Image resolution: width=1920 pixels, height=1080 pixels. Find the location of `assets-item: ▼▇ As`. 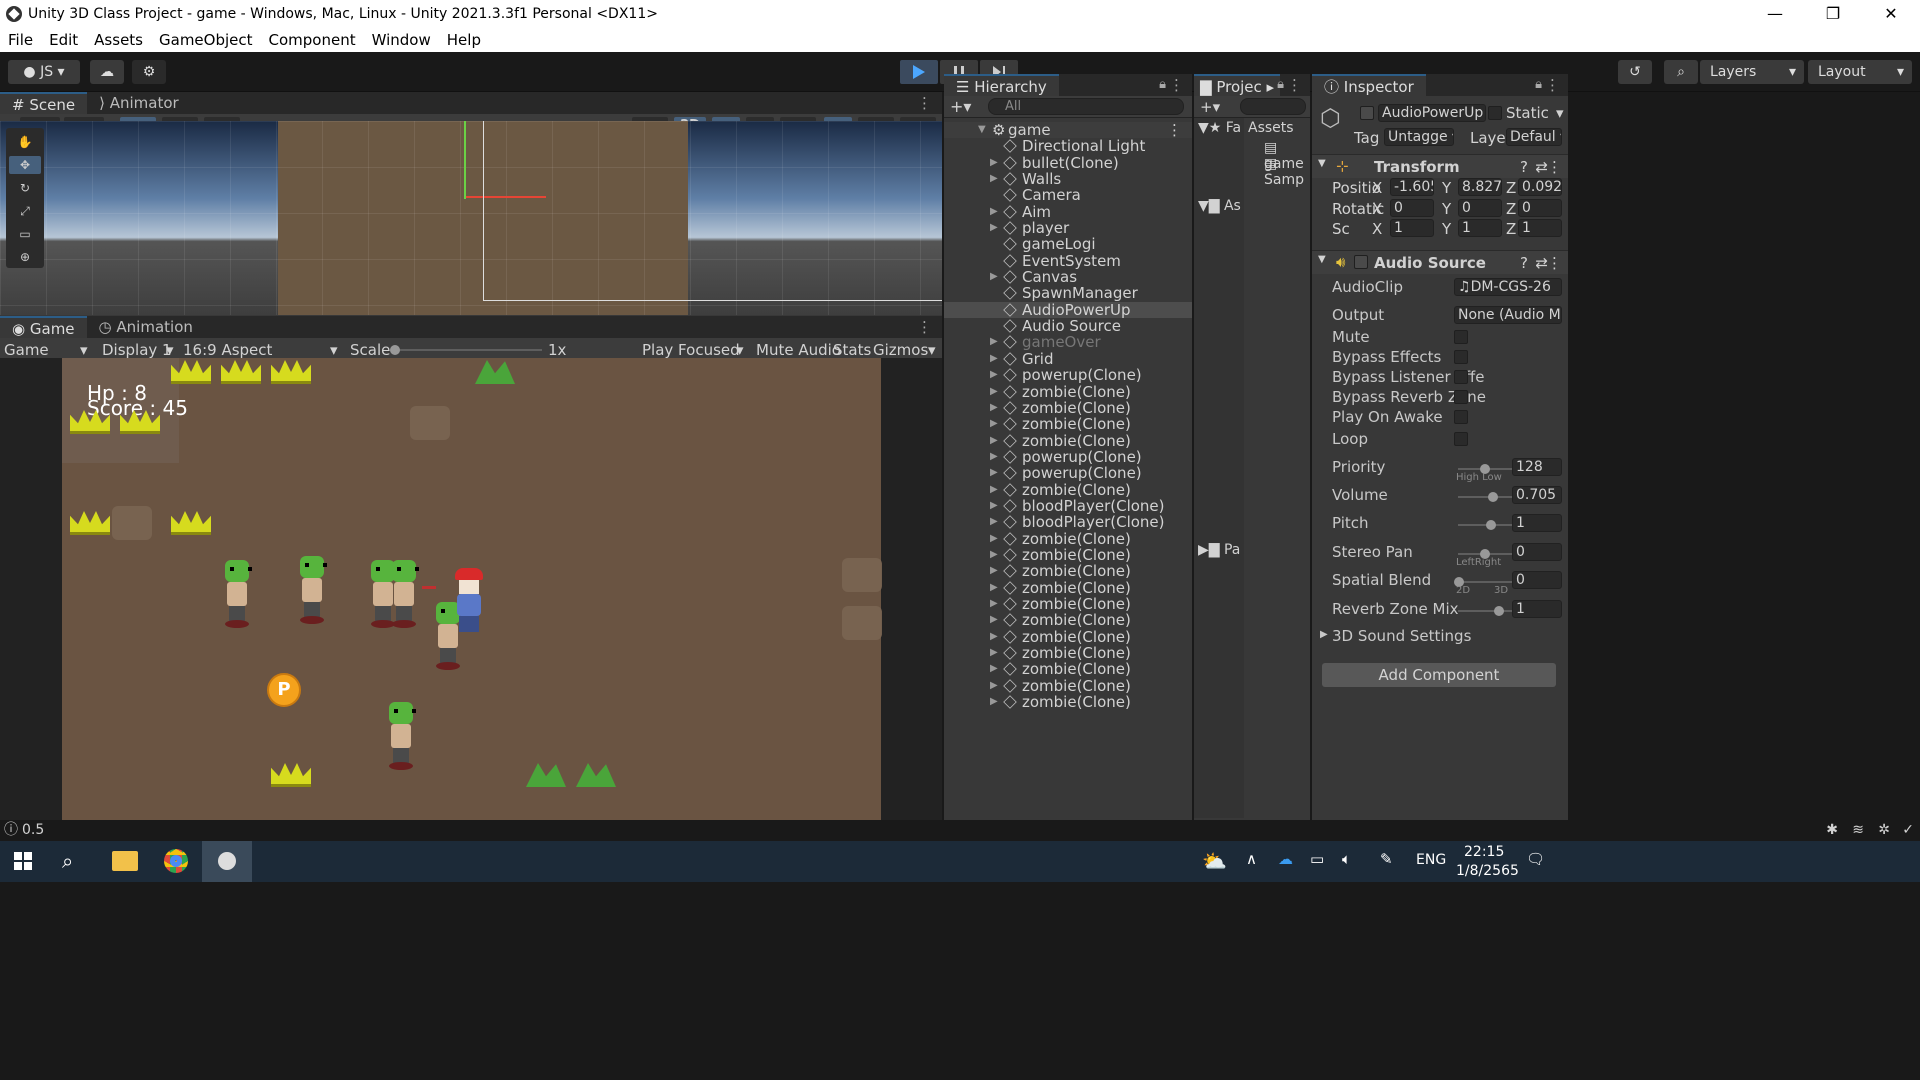

assets-item: ▼▇ As is located at coordinates (1219, 206).